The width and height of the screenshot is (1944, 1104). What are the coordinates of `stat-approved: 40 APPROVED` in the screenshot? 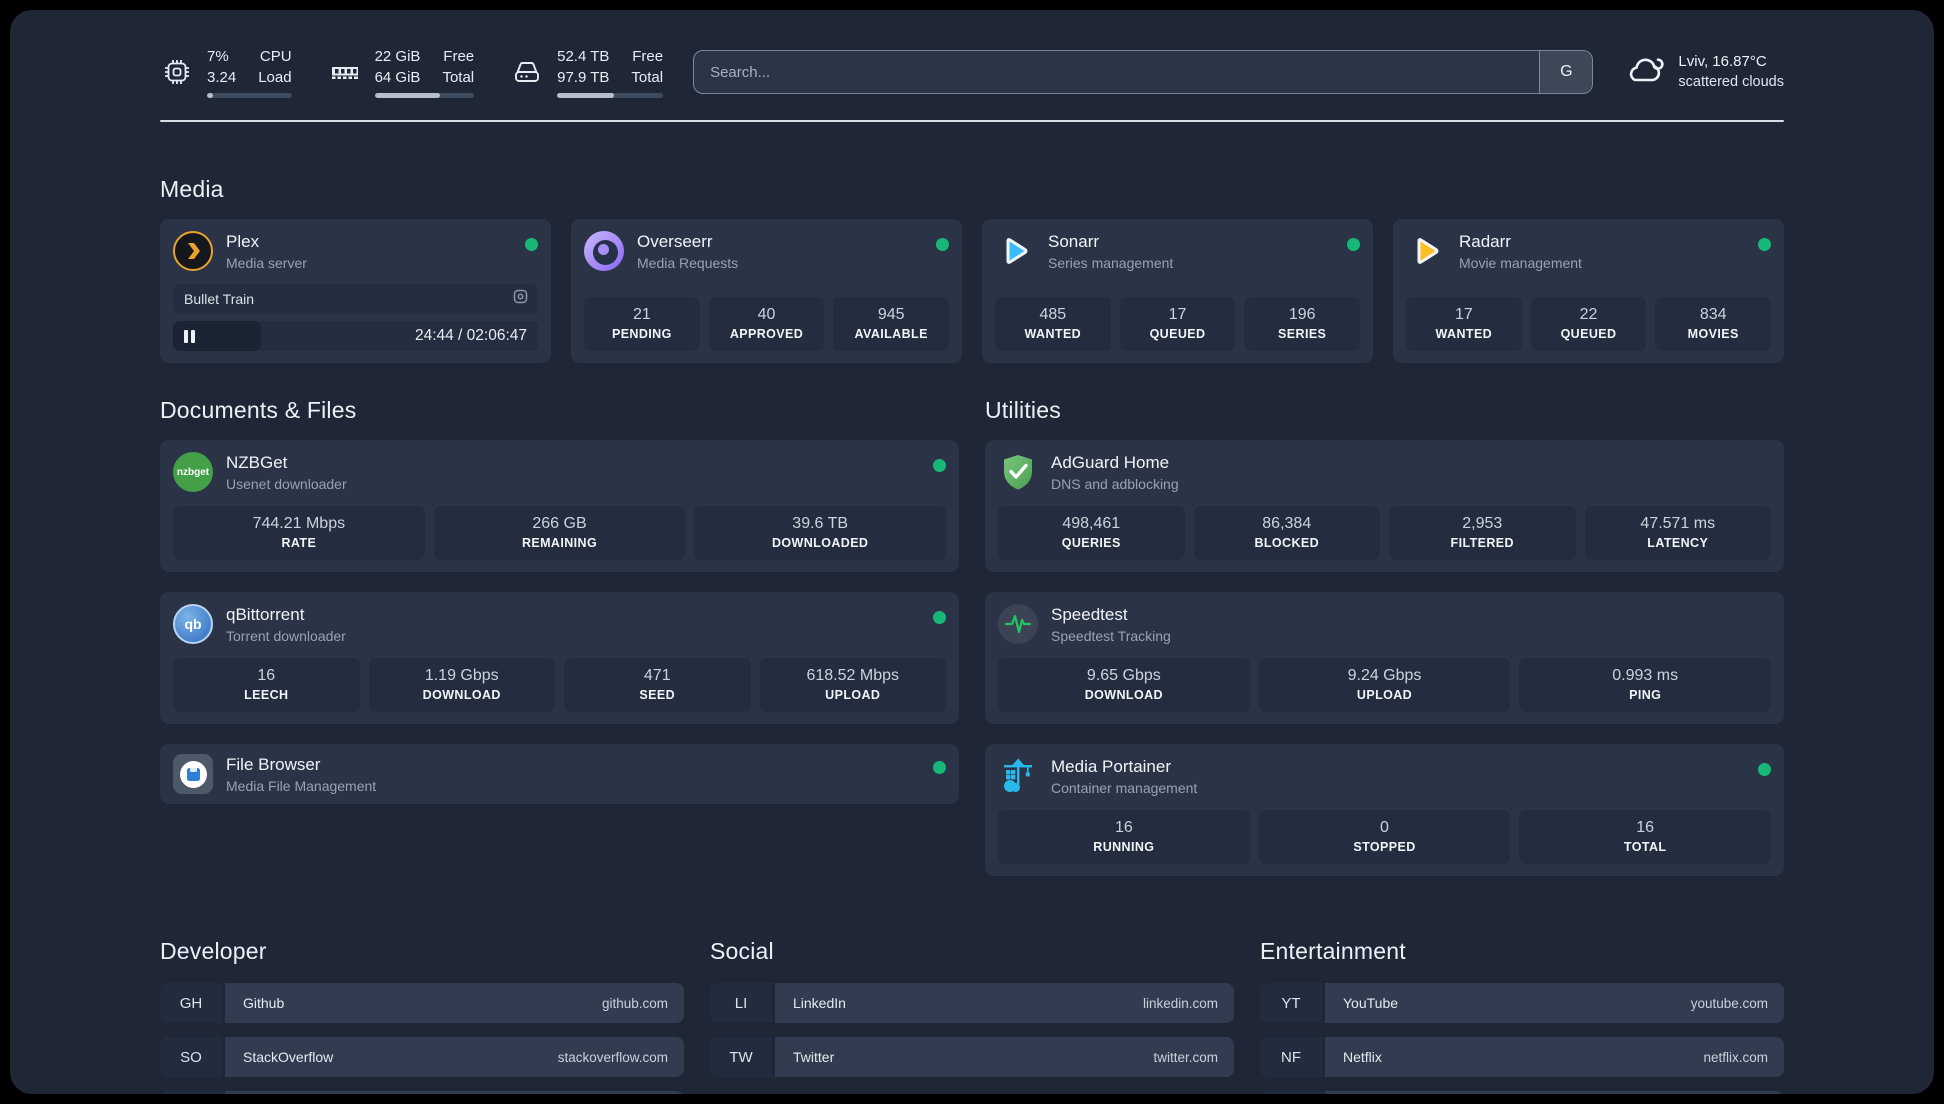 It's located at (766, 324).